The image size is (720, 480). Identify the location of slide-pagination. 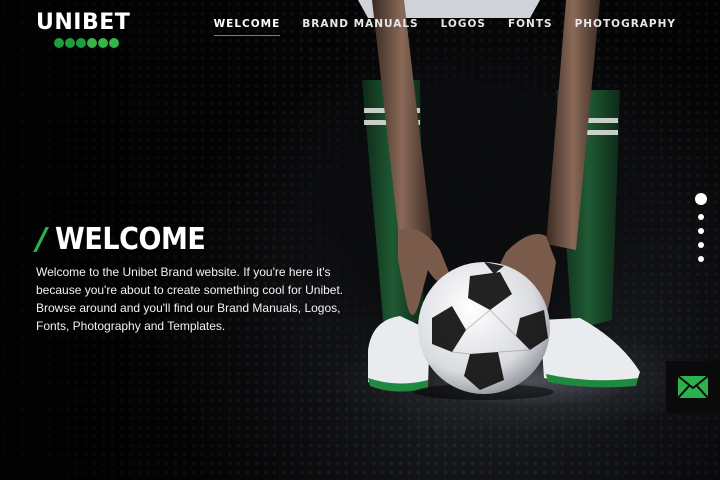
(701, 227).